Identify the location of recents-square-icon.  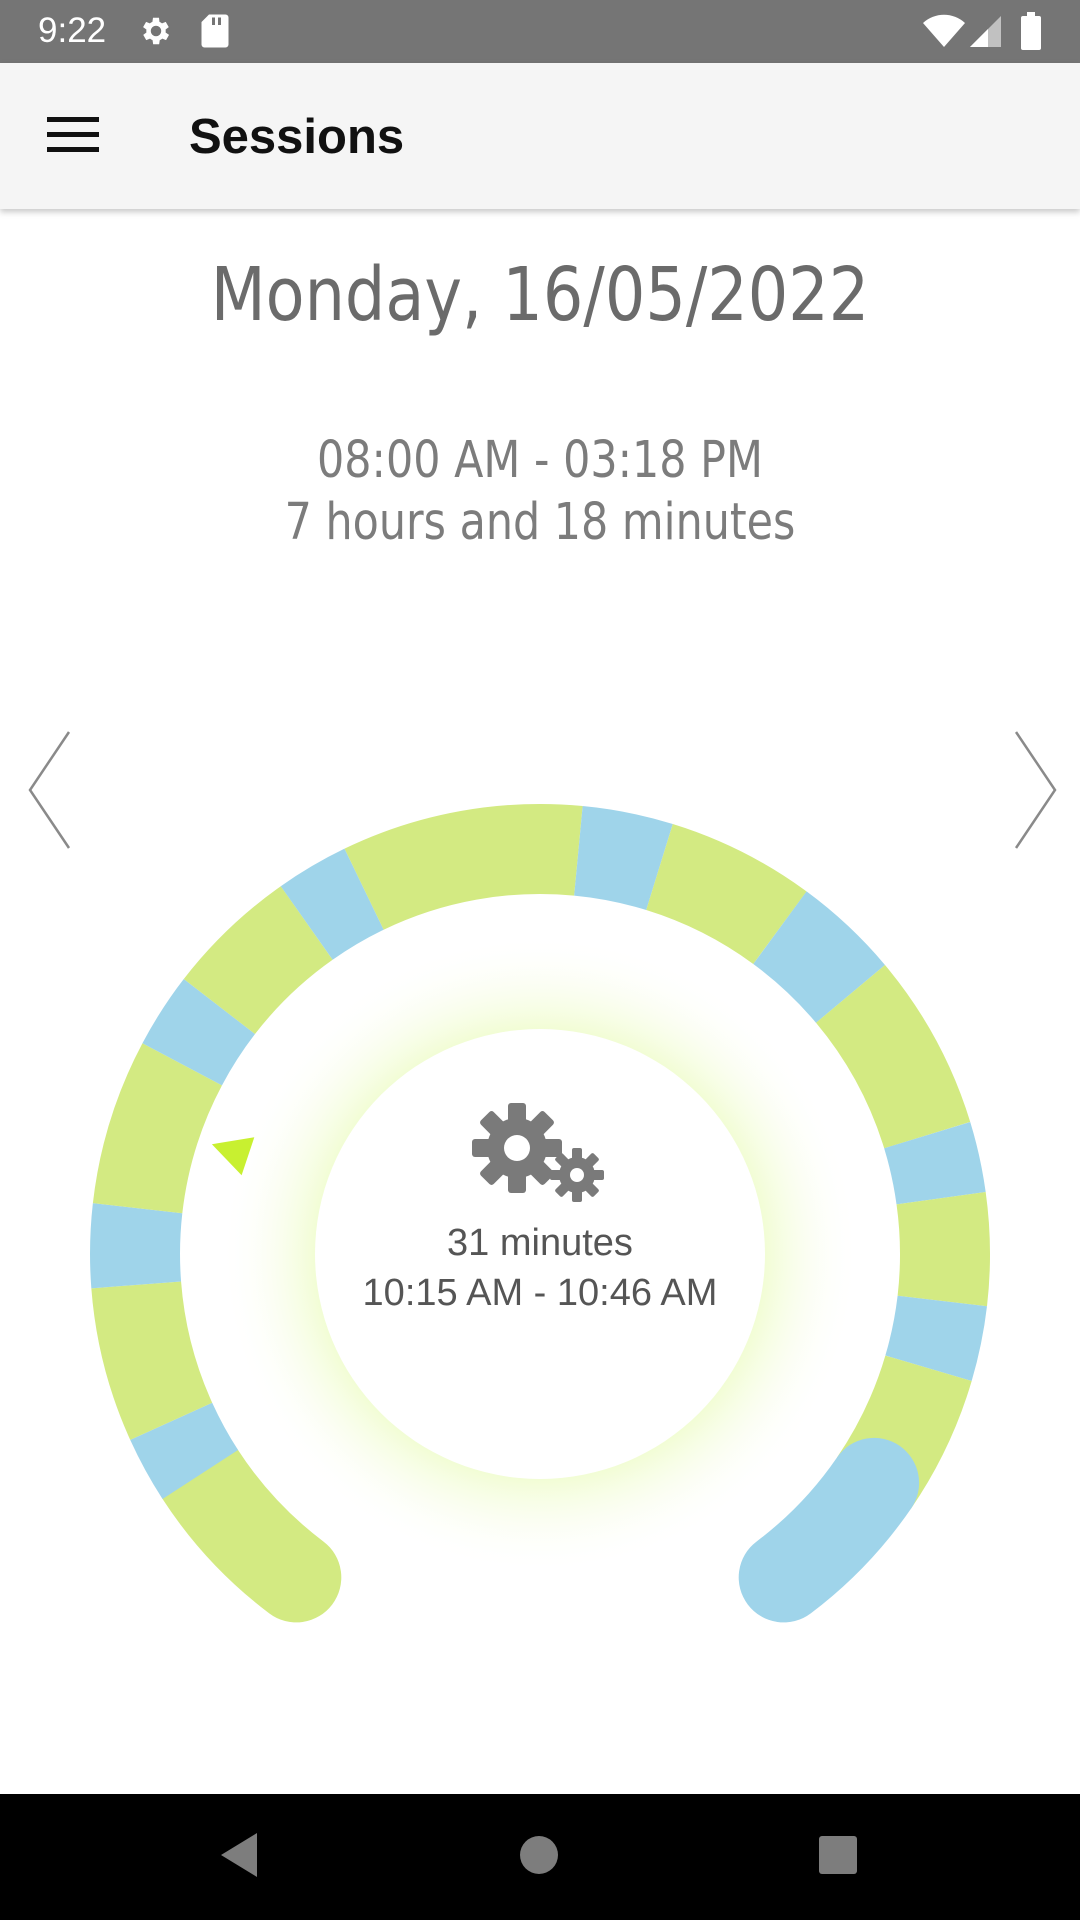
(838, 1857).